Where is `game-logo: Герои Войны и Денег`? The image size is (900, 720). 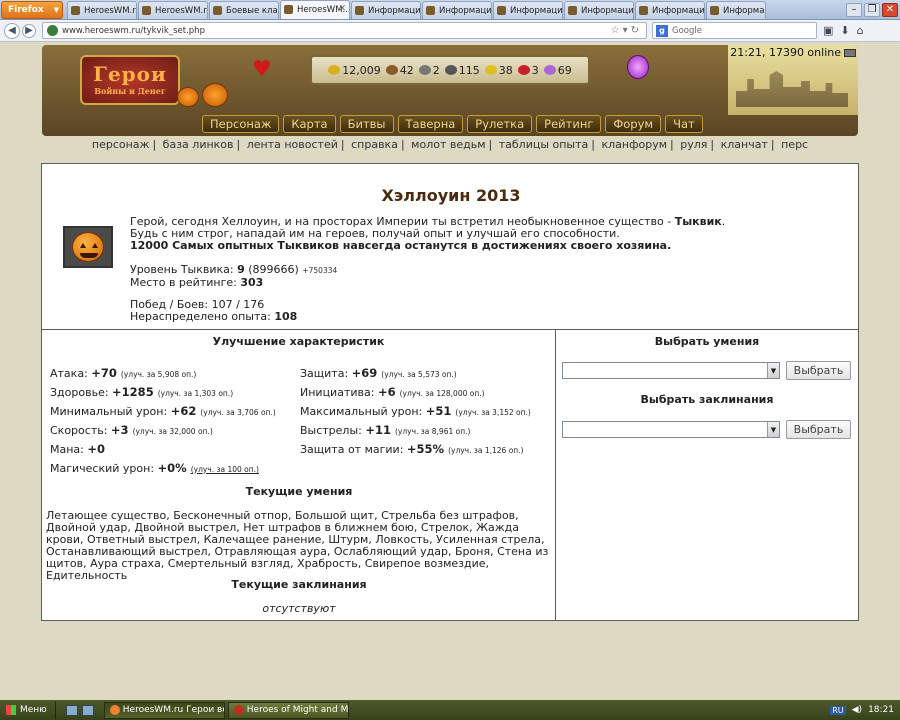
game-logo: Герои Войны и Денег is located at coordinates (130, 80).